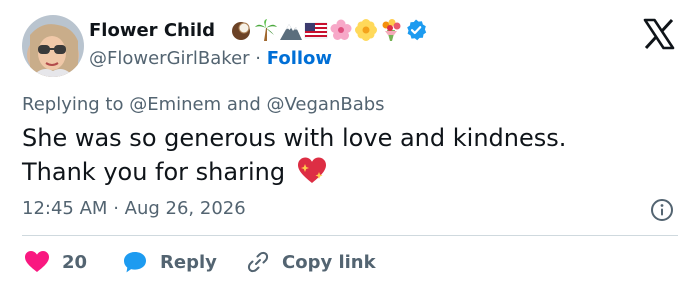 The image size is (700, 287). What do you see at coordinates (64, 208) in the screenshot?
I see `timestamp-time: 12:45 AM` at bounding box center [64, 208].